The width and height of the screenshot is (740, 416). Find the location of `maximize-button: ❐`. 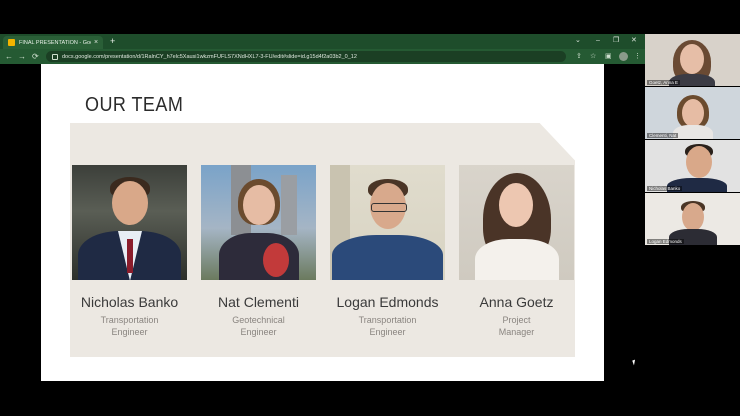

maximize-button: ❐ is located at coordinates (616, 41).